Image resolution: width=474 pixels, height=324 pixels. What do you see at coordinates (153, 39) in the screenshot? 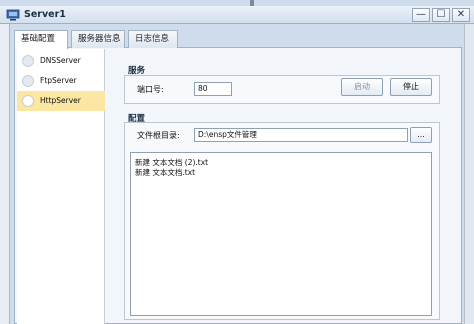
I see `tab-log-info: 日志信息` at bounding box center [153, 39].